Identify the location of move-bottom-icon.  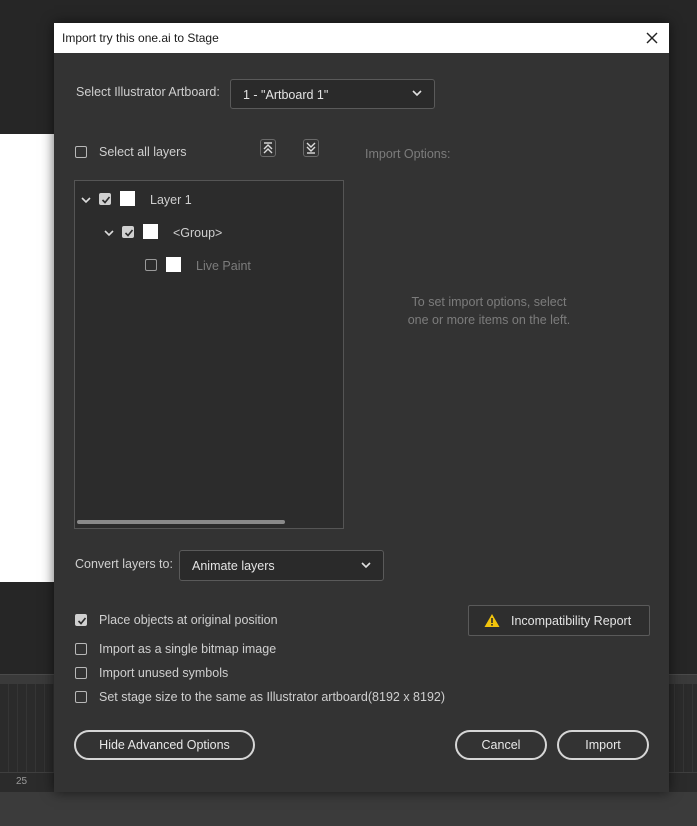
(311, 148).